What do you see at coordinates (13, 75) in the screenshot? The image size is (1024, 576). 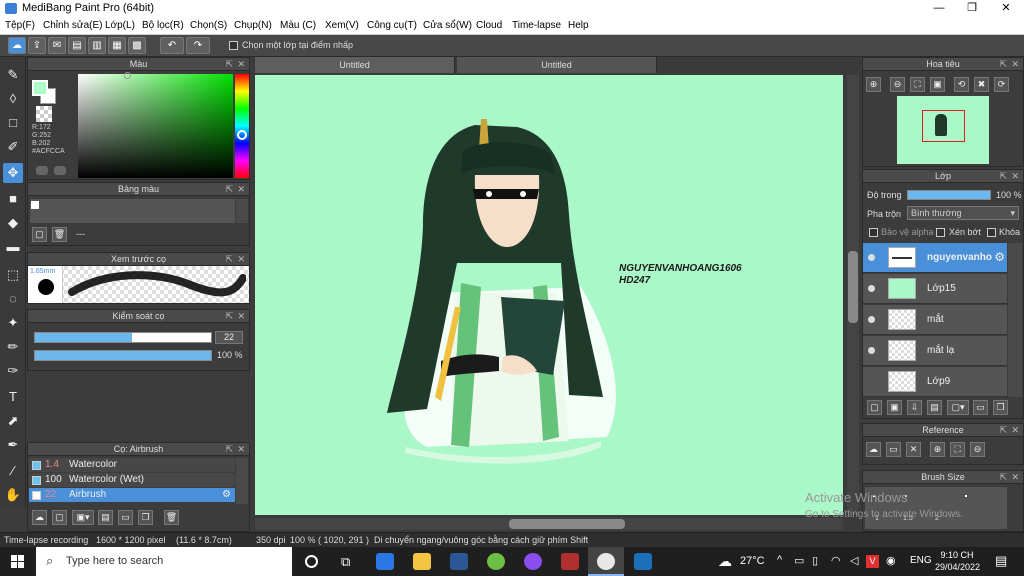 I see `brush-tool-icon: ✎` at bounding box center [13, 75].